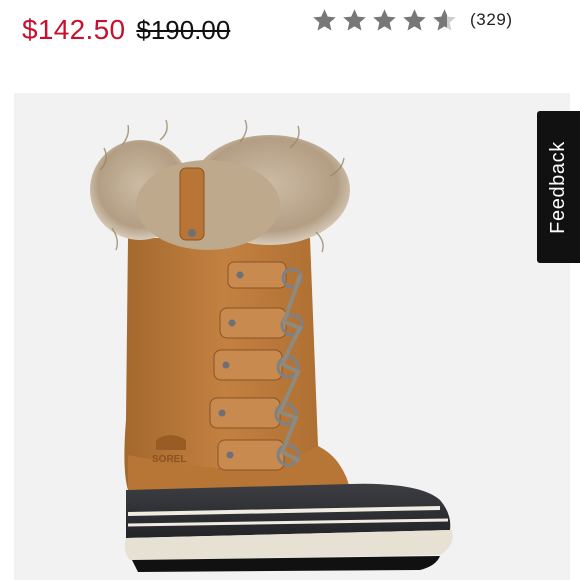 Image resolution: width=580 pixels, height=580 pixels. What do you see at coordinates (169, 459) in the screenshot?
I see `brand-logo: SOREL` at bounding box center [169, 459].